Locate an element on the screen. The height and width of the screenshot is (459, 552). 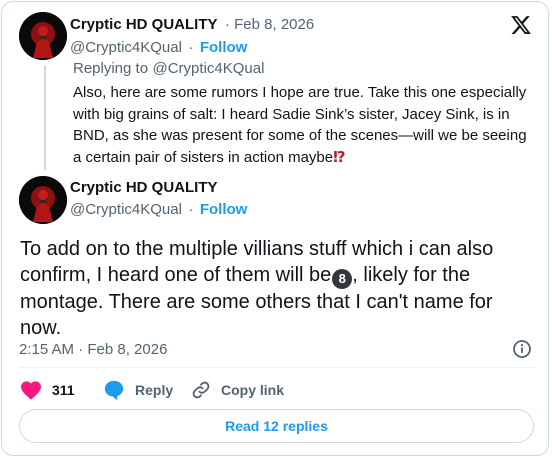
tweet2-handle: @Cryptic4KQual is located at coordinates (126, 209).